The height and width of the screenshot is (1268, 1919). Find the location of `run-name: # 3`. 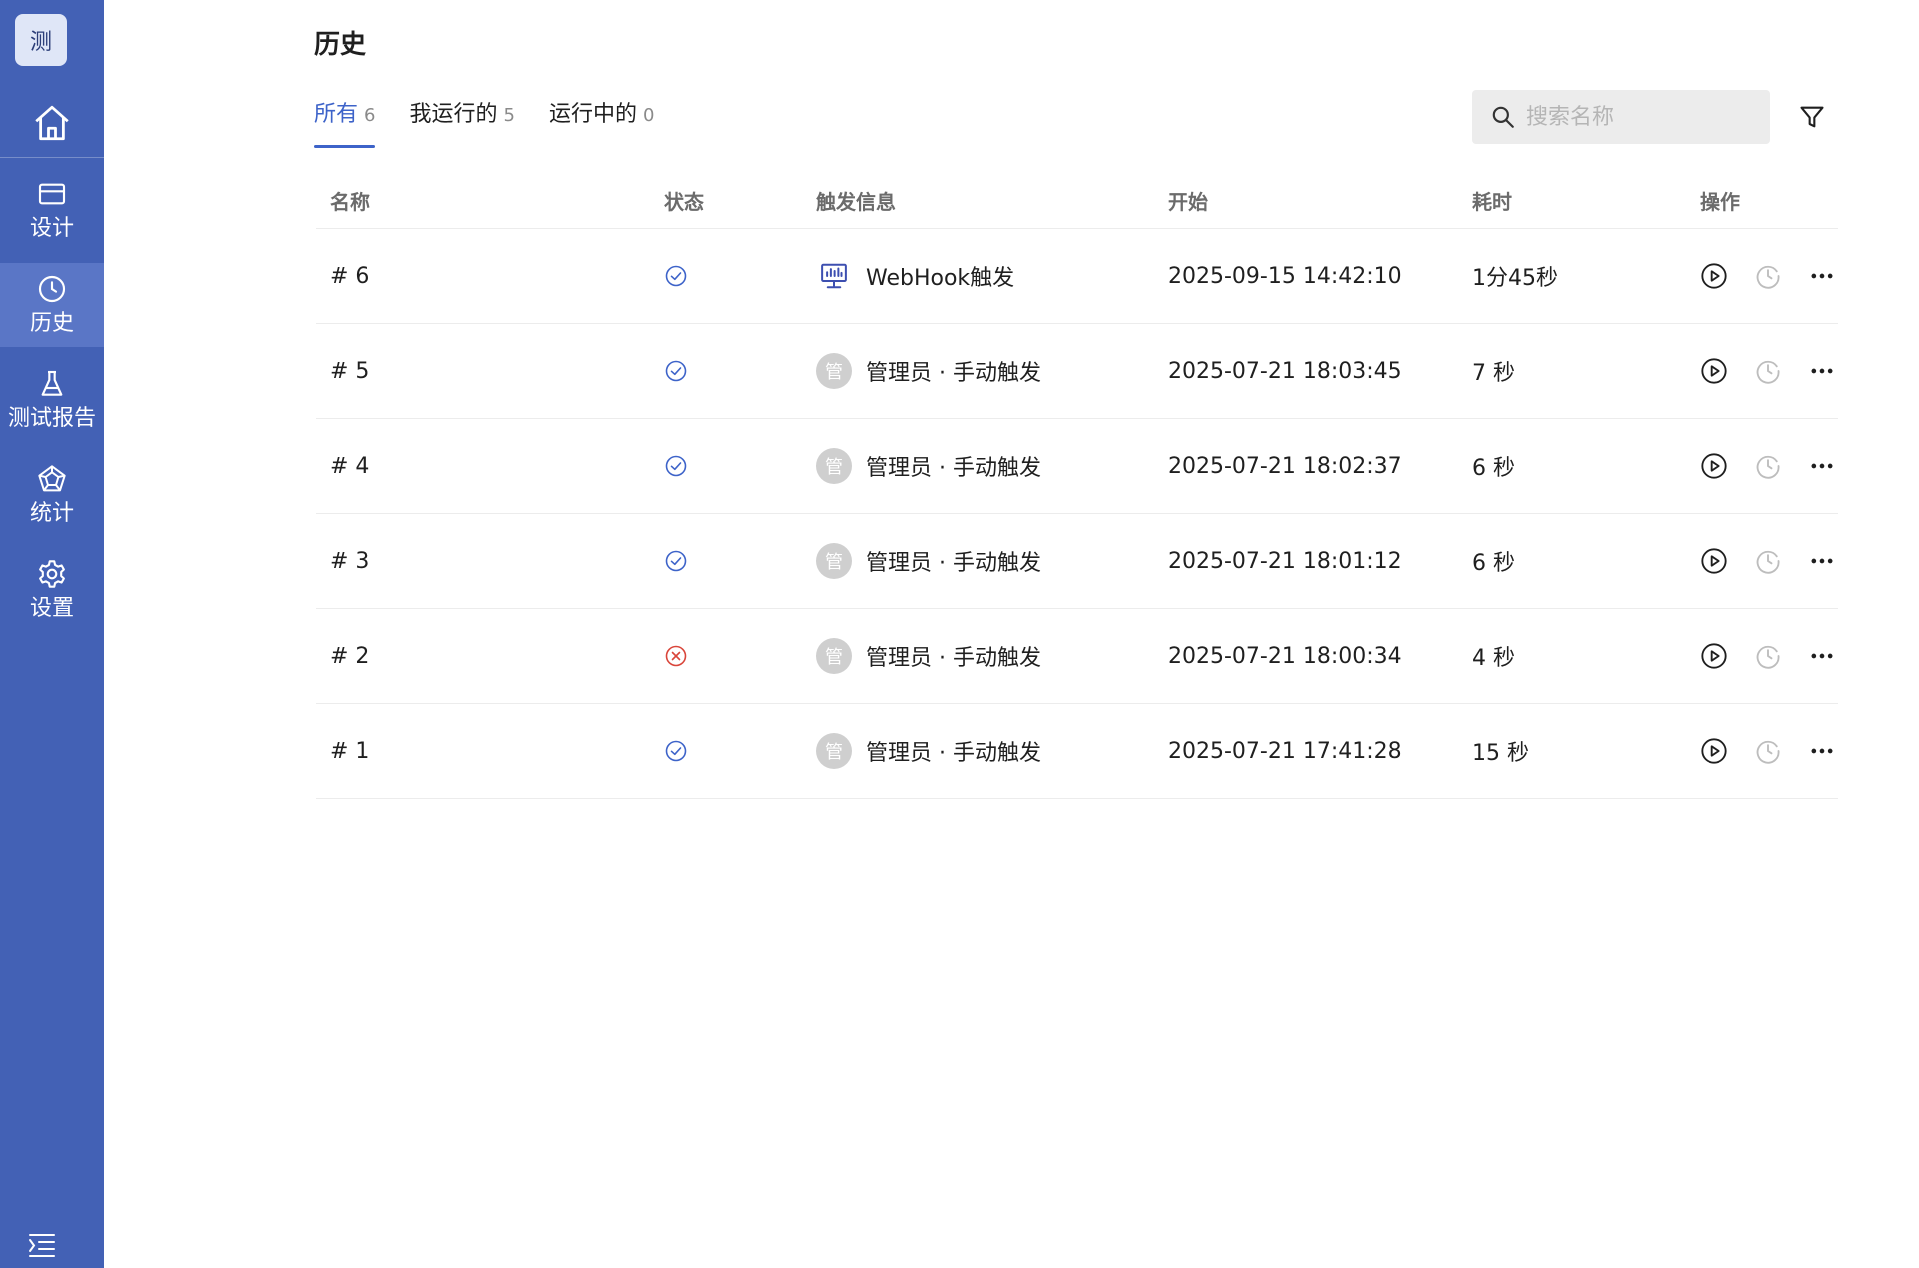

run-name: # 3 is located at coordinates (349, 561).